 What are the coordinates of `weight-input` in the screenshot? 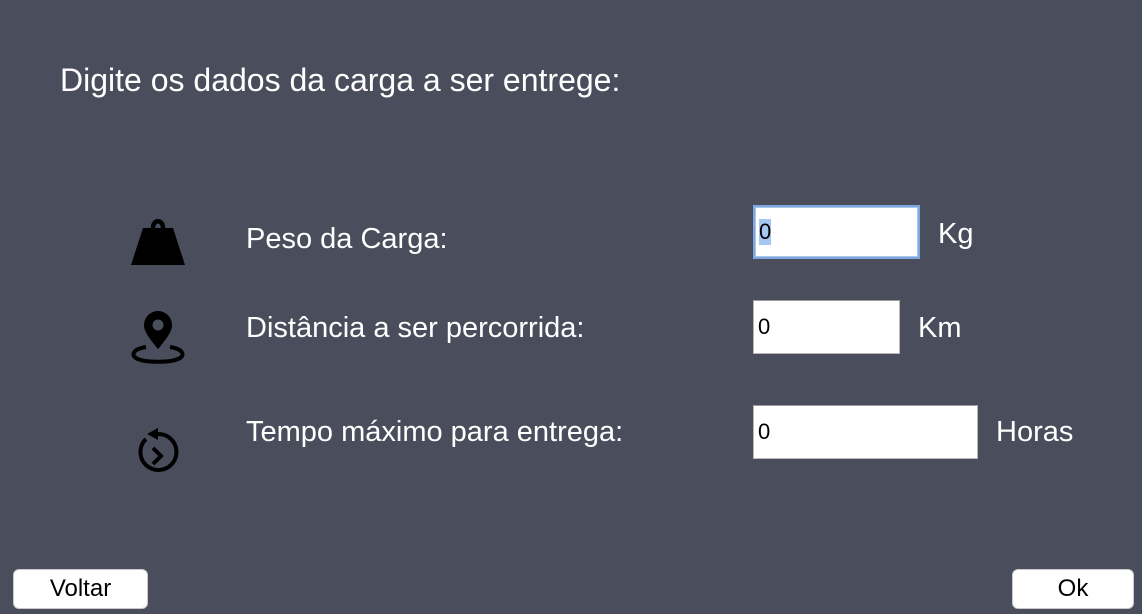 It's located at (836, 232).